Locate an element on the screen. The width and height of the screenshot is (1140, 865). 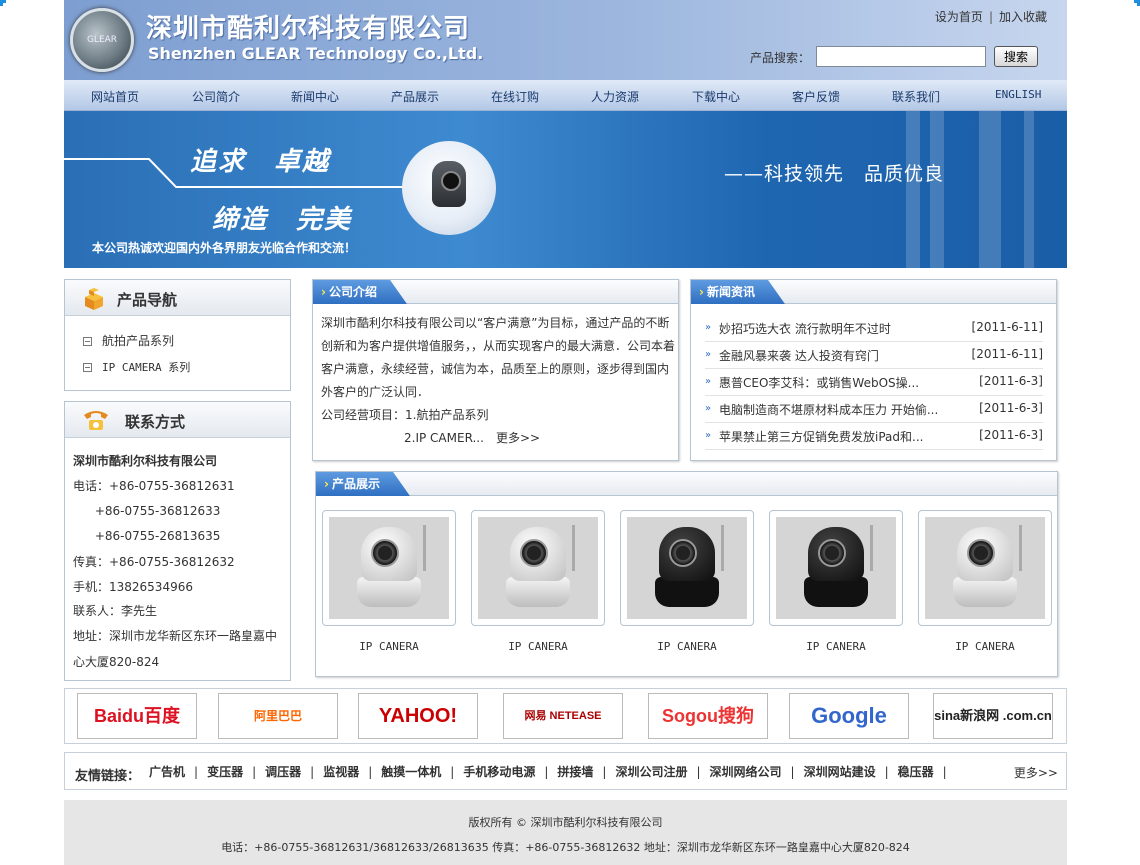
nav-download: 下载中心 is located at coordinates (716, 96).